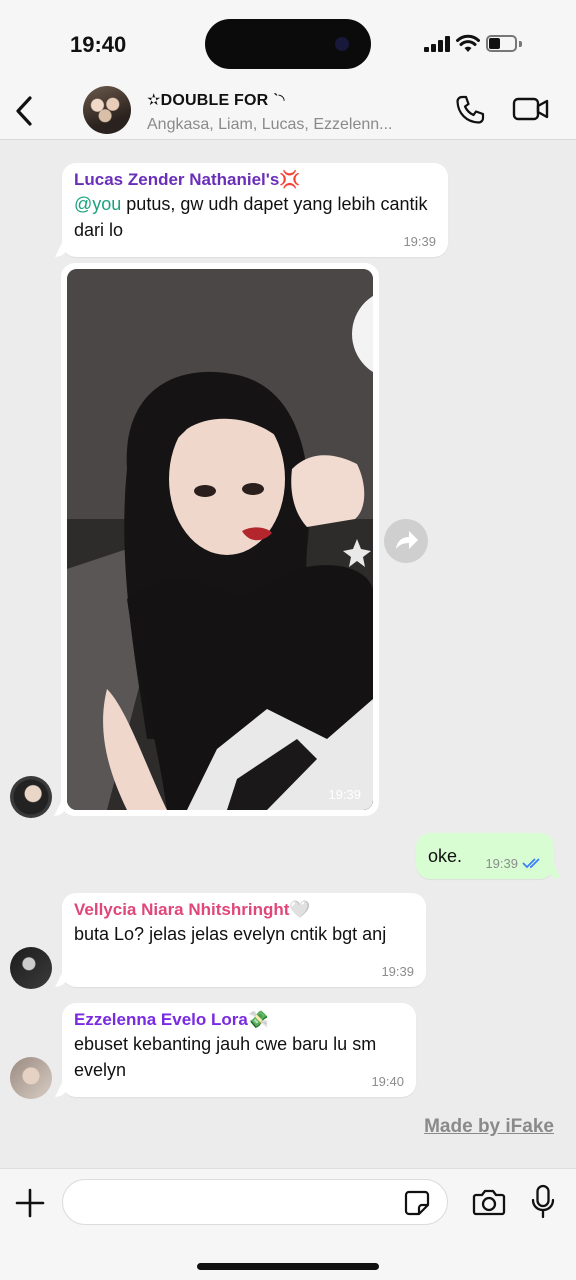 This screenshot has height=1280, width=576. I want to click on status-bar: 19:40, so click(288, 43).